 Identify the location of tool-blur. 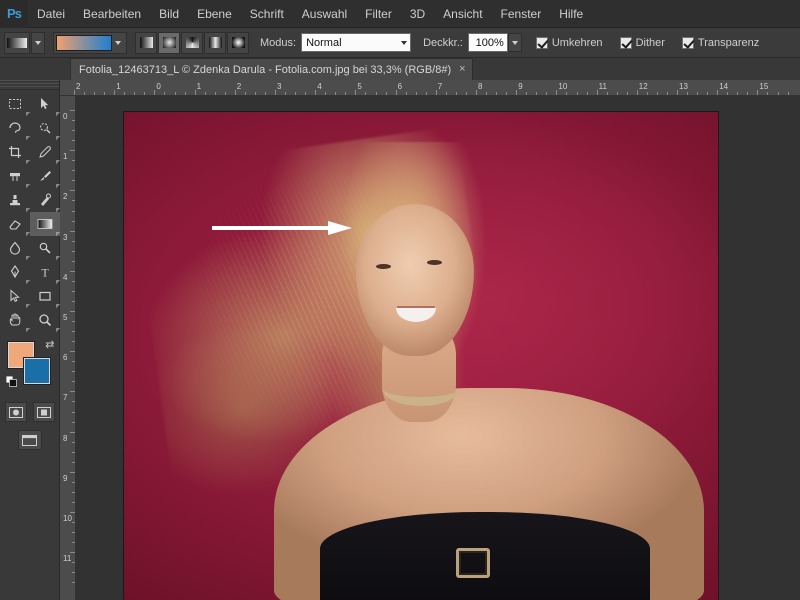
(15, 248).